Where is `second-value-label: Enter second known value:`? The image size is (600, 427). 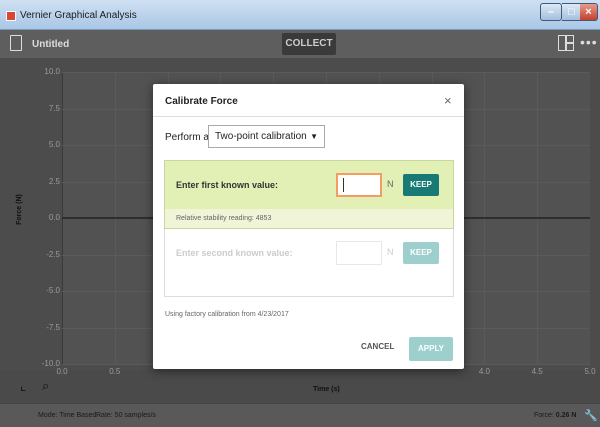
second-value-label: Enter second known value: is located at coordinates (234, 253).